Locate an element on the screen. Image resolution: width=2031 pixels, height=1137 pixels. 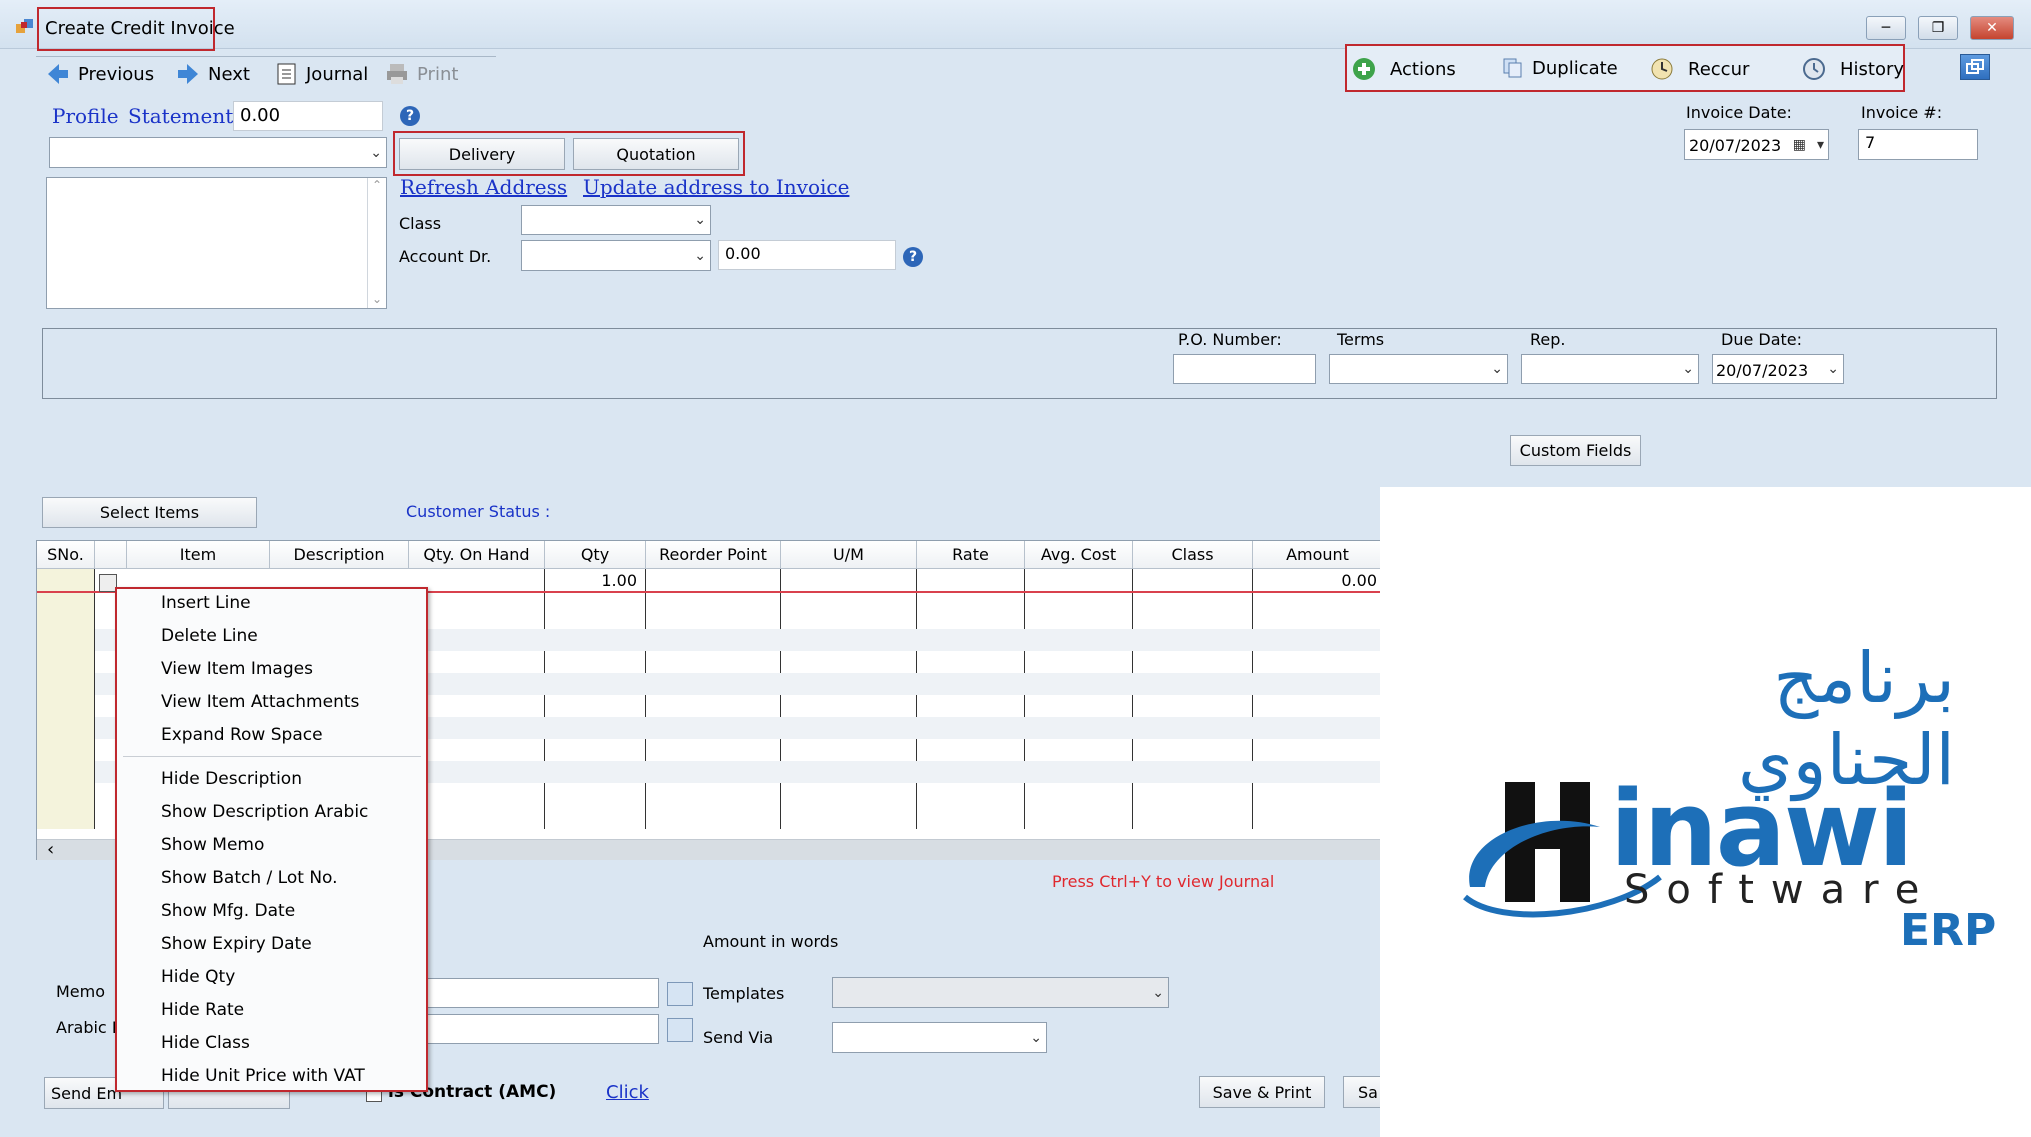
po-number-label: P.O. Number: is located at coordinates (1230, 339).